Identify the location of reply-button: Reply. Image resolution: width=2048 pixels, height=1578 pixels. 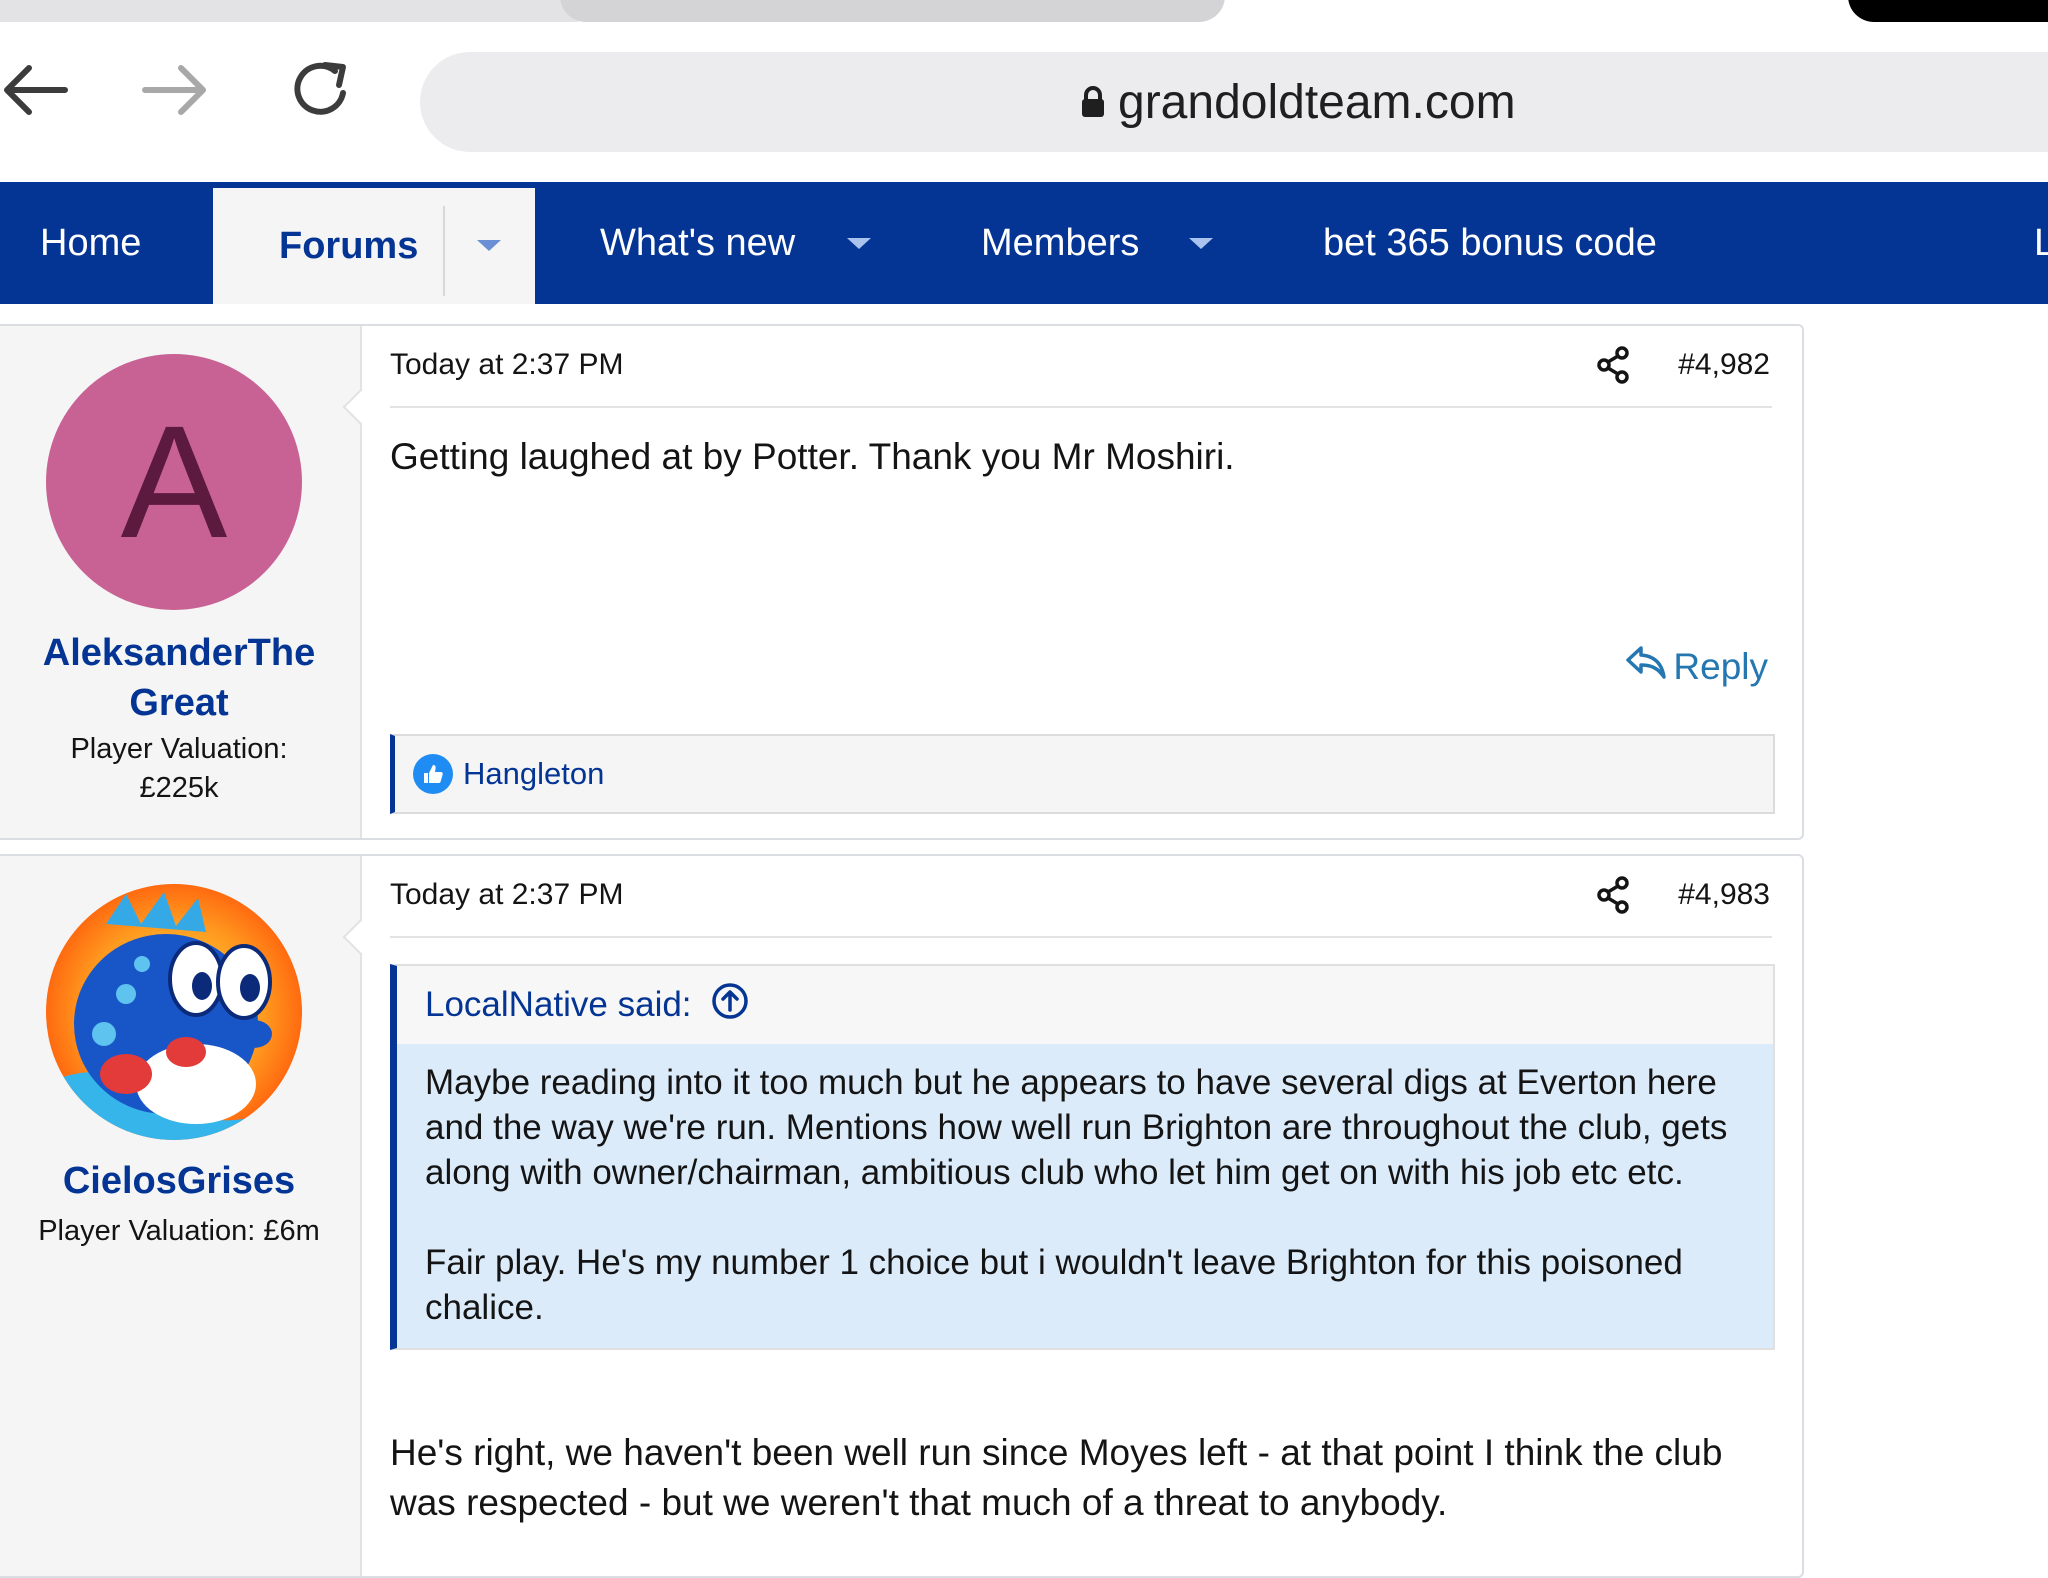
(1696, 666).